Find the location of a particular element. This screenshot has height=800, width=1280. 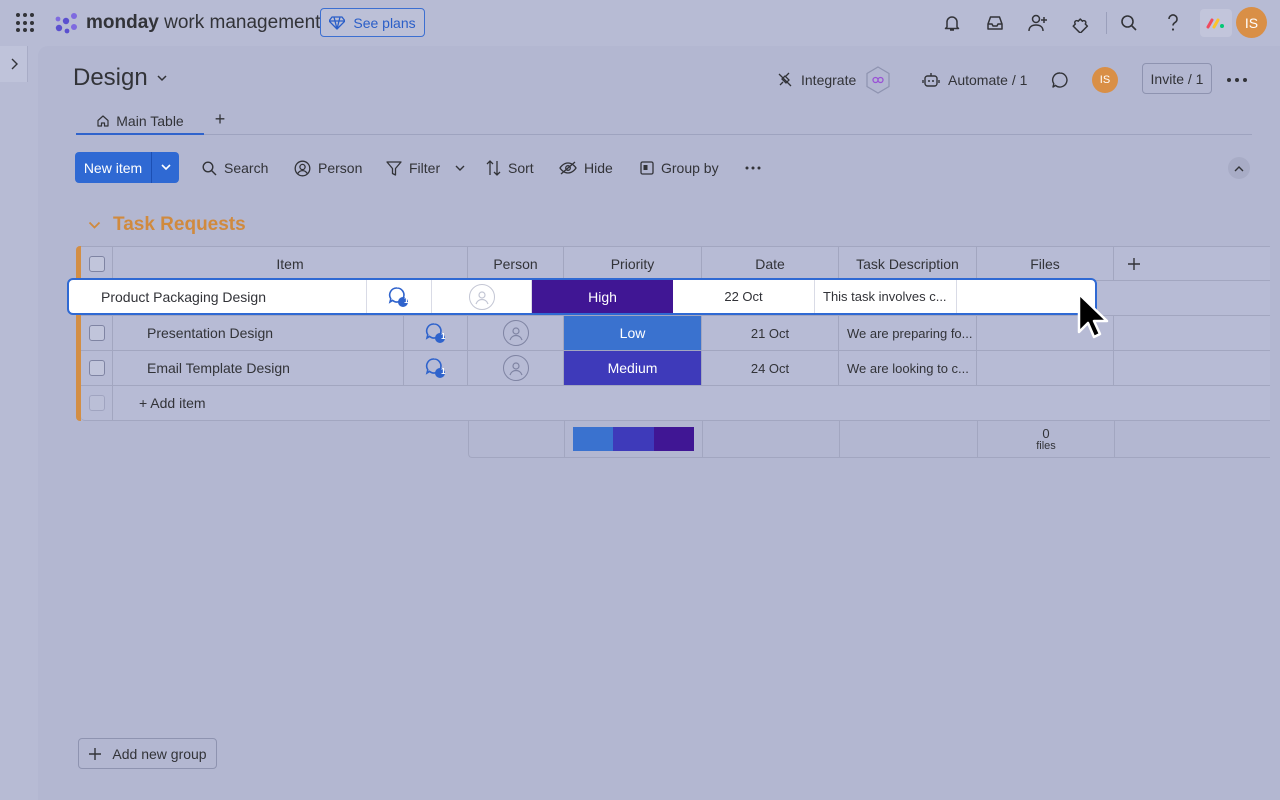

group-summary-row: 0 files is located at coordinates (869, 439).